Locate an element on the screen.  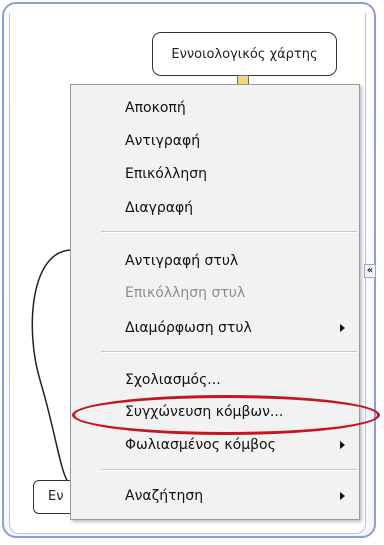
menu-item-format-style: Διαμόρφωση στυλ is located at coordinates (215, 328).